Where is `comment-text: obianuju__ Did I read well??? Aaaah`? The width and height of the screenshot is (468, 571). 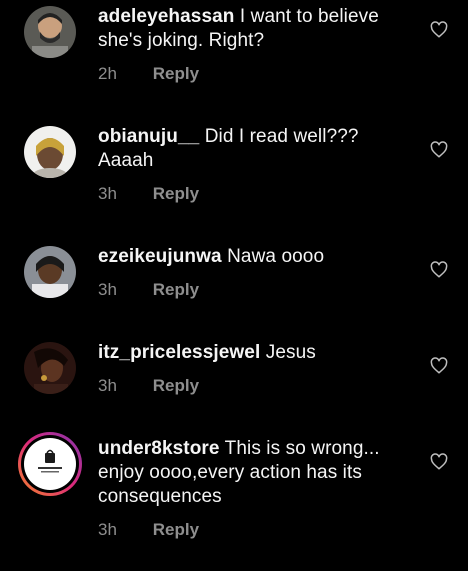
comment-text: obianuju__ Did I read well??? Aaaah is located at coordinates (257, 149).